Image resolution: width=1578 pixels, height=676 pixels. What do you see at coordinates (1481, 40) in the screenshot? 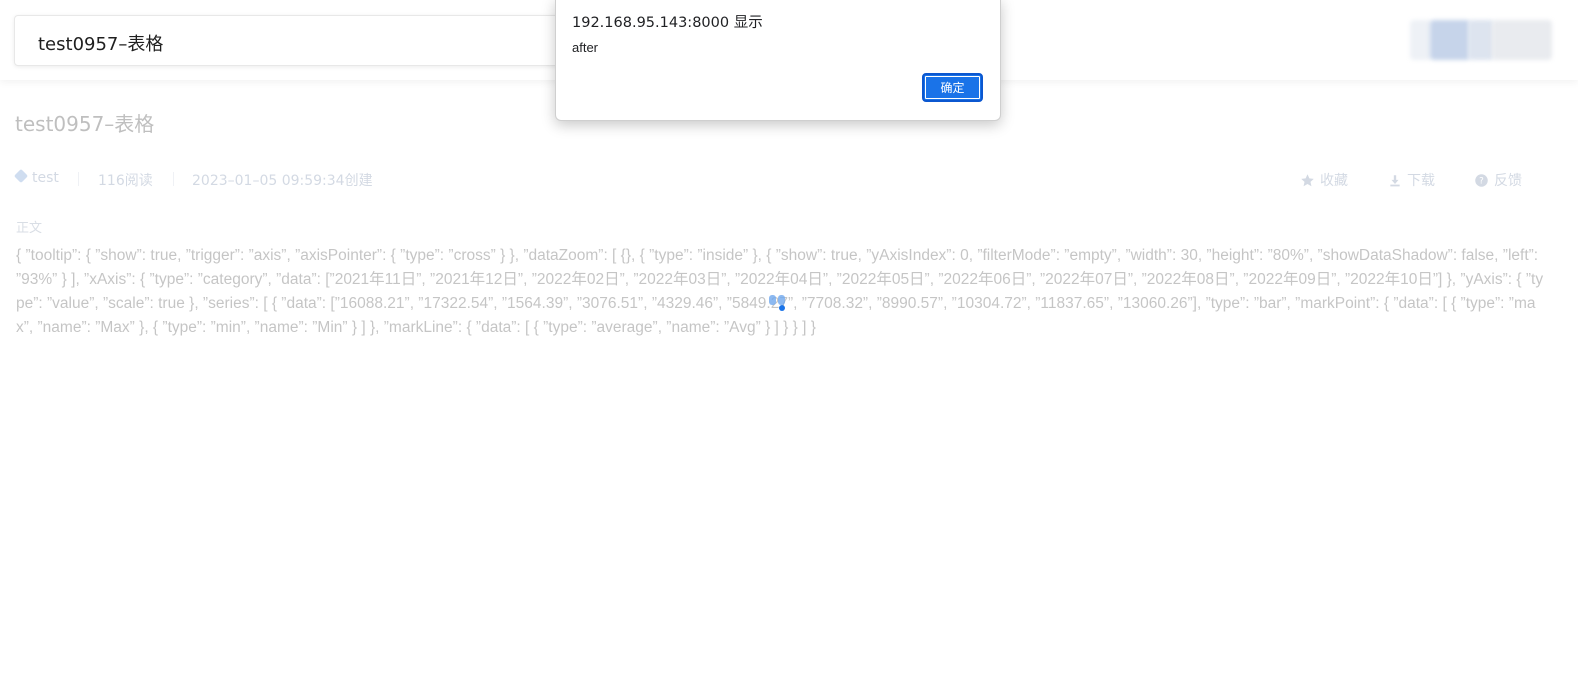
I see `blurred-avatar` at bounding box center [1481, 40].